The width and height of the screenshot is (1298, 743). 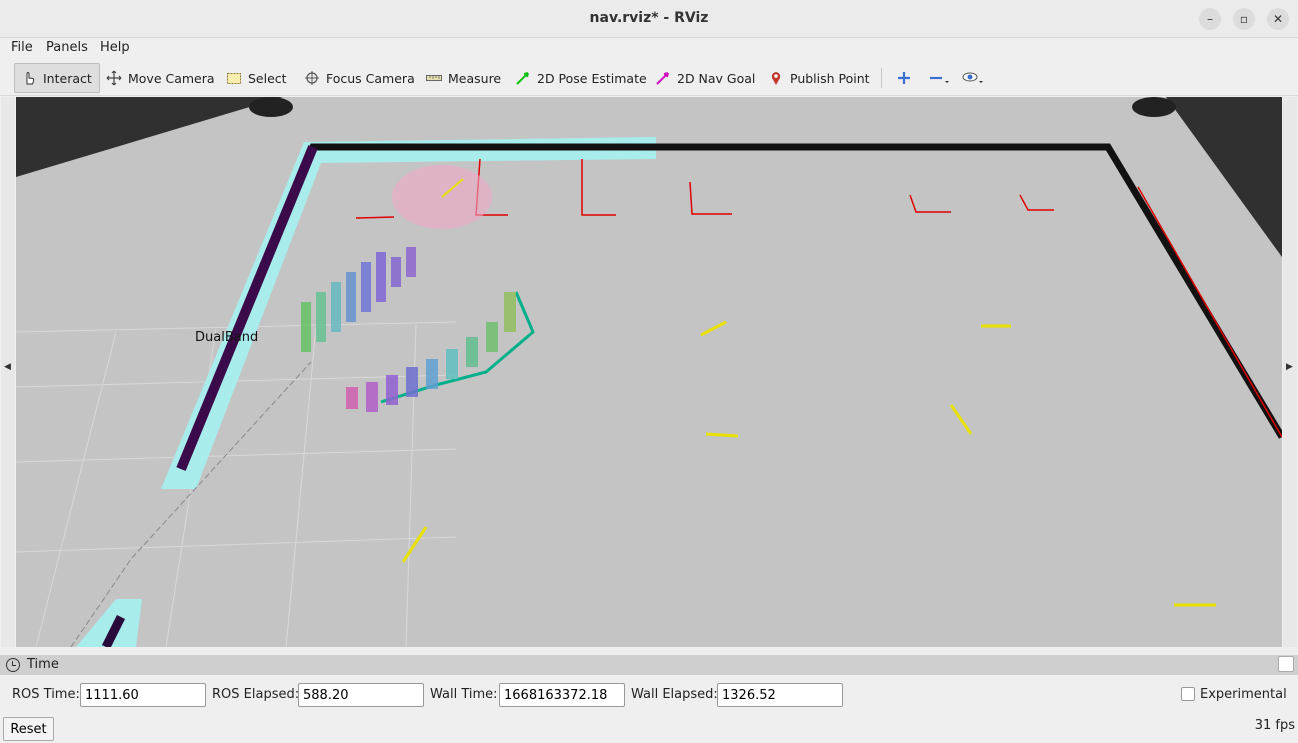 I want to click on tool-move-camera: Move Camera, so click(x=160, y=78).